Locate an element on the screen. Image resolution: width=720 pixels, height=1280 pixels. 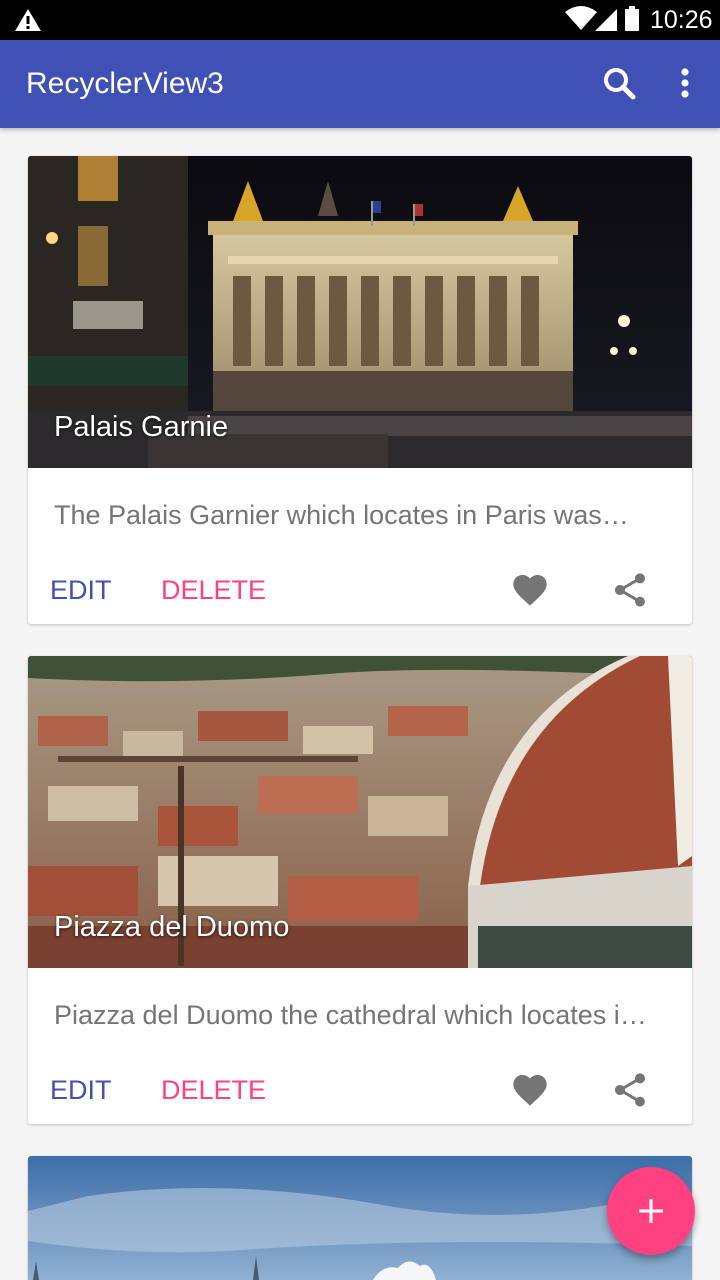
more-vert-icon is located at coordinates (685, 84).